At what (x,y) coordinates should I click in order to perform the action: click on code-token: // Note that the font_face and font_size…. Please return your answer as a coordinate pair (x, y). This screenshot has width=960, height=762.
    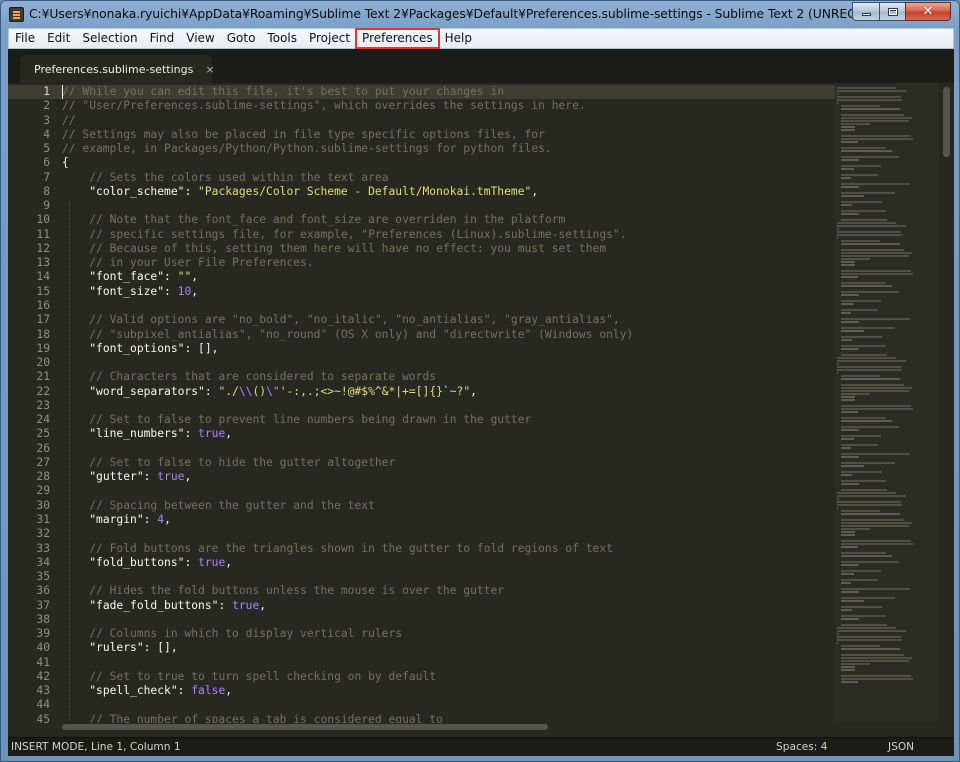
    Looking at the image, I should click on (327, 220).